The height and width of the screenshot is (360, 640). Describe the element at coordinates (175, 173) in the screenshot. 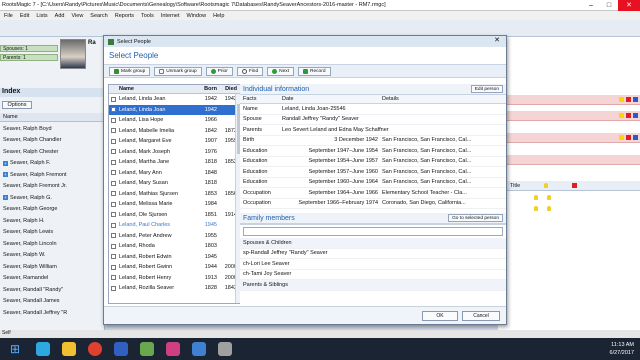

I see `person-row: Leland, Mary Ann 1848` at that location.